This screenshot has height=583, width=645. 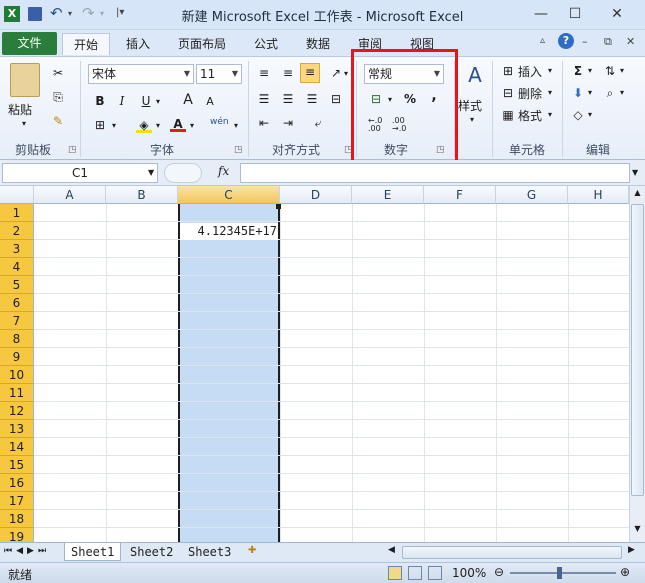 I want to click on clipboard-launcher-icon: ◳, so click(x=72, y=150).